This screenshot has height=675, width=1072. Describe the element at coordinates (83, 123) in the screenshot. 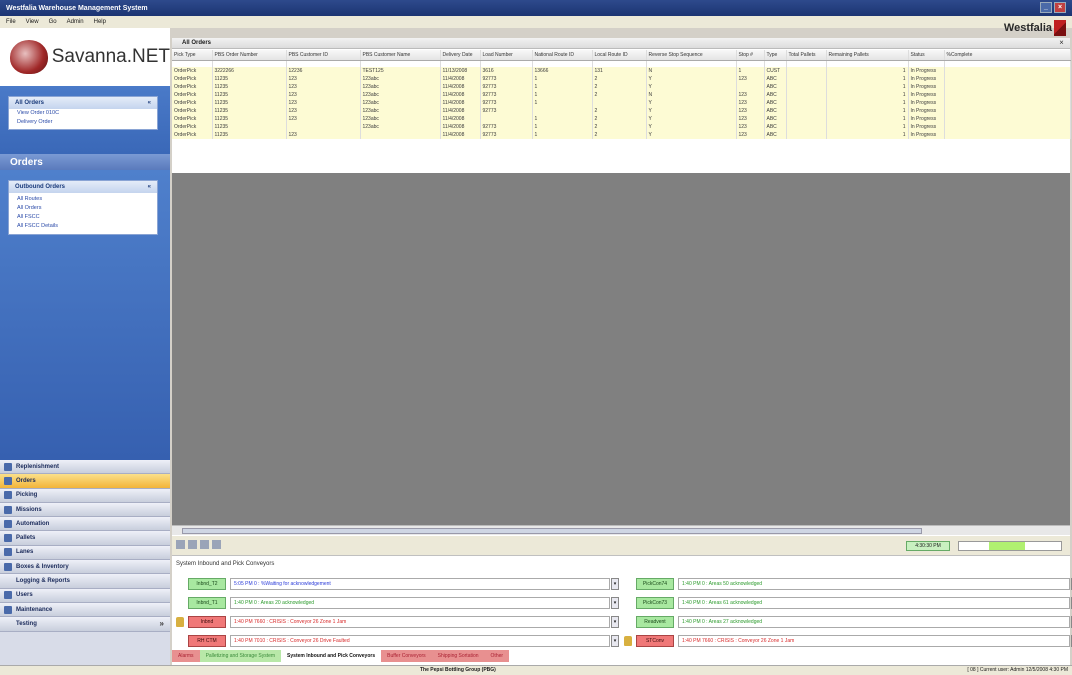

I see `quick-link: Delivery Order` at that location.